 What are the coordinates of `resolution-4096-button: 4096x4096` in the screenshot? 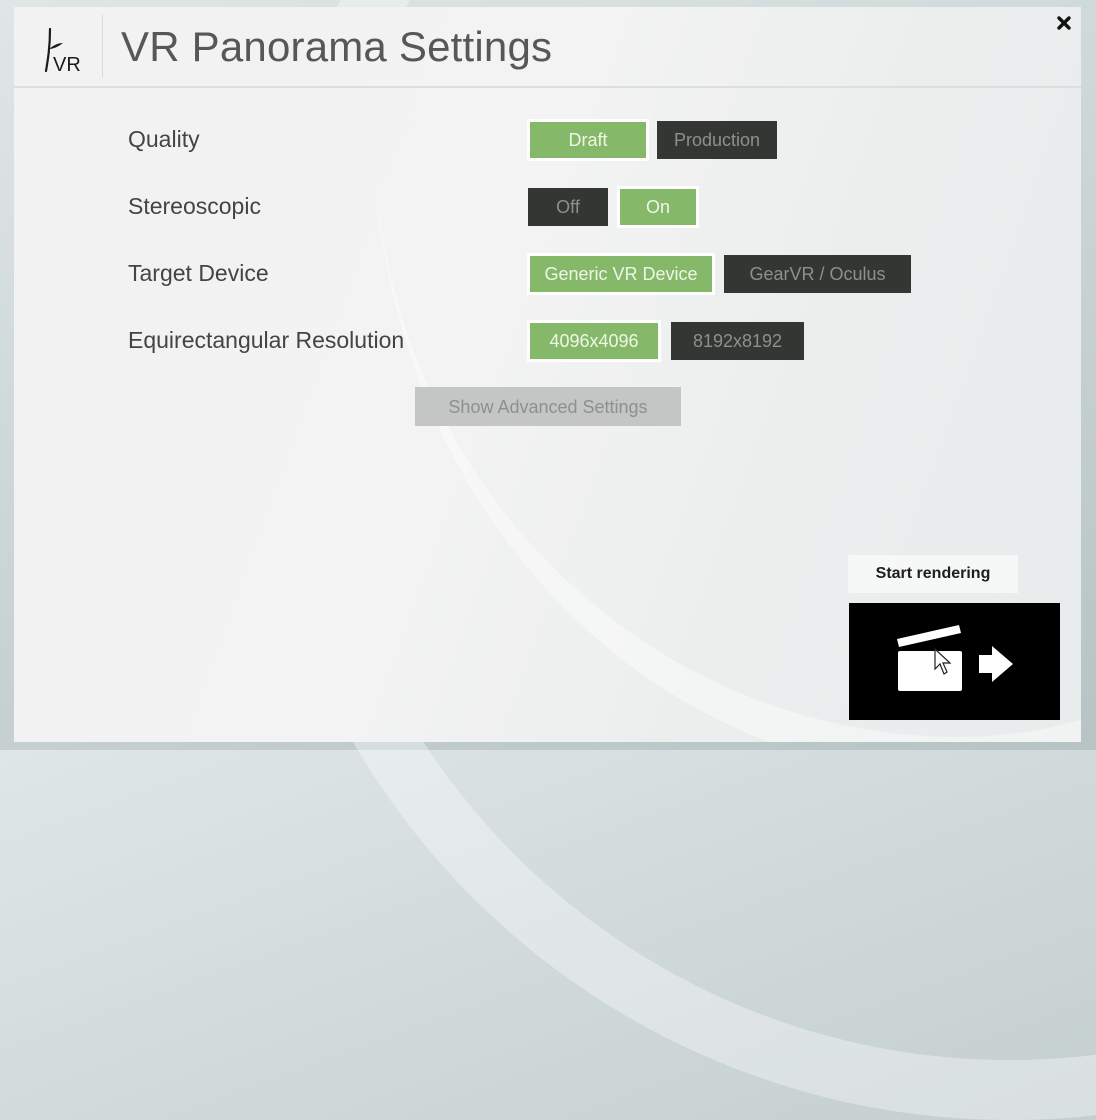 It's located at (594, 341).